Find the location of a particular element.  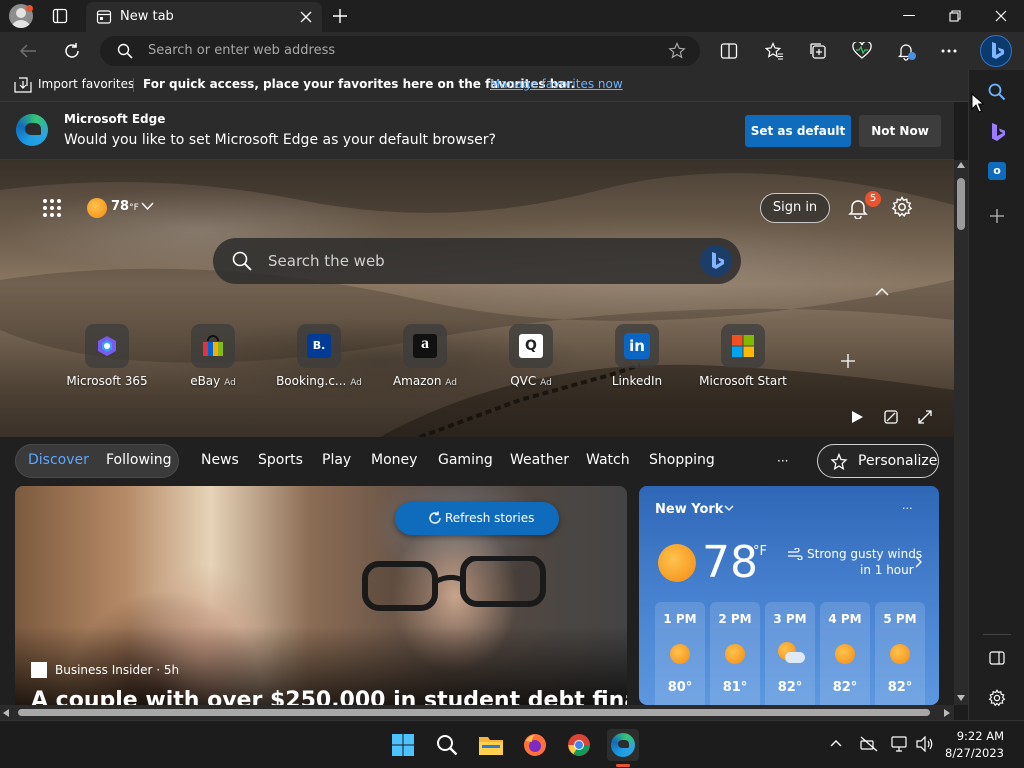

new-tab-plus-icon is located at coordinates (340, 16).